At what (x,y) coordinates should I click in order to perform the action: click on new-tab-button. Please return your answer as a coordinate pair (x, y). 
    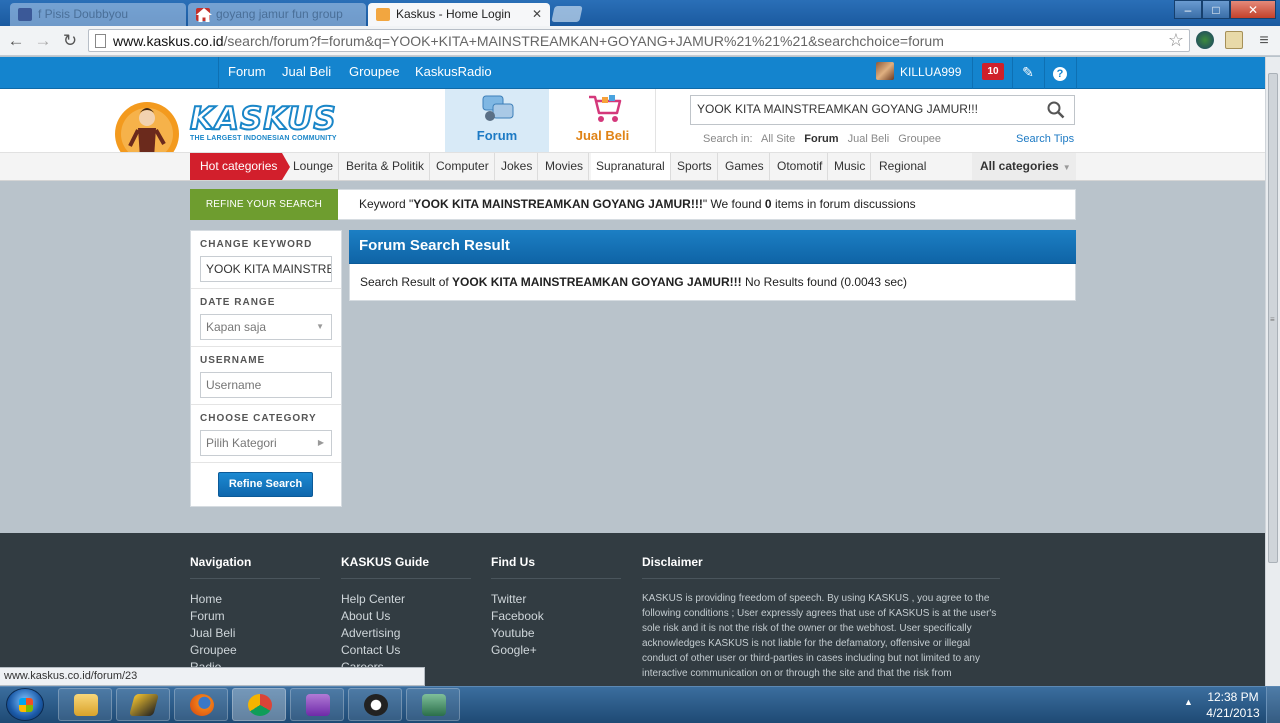
    Looking at the image, I should click on (567, 14).